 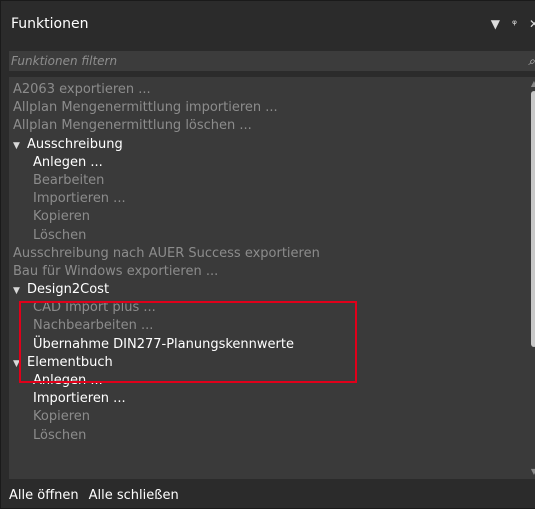 I want to click on tree-item-label: Elementbuch, so click(x=70, y=362).